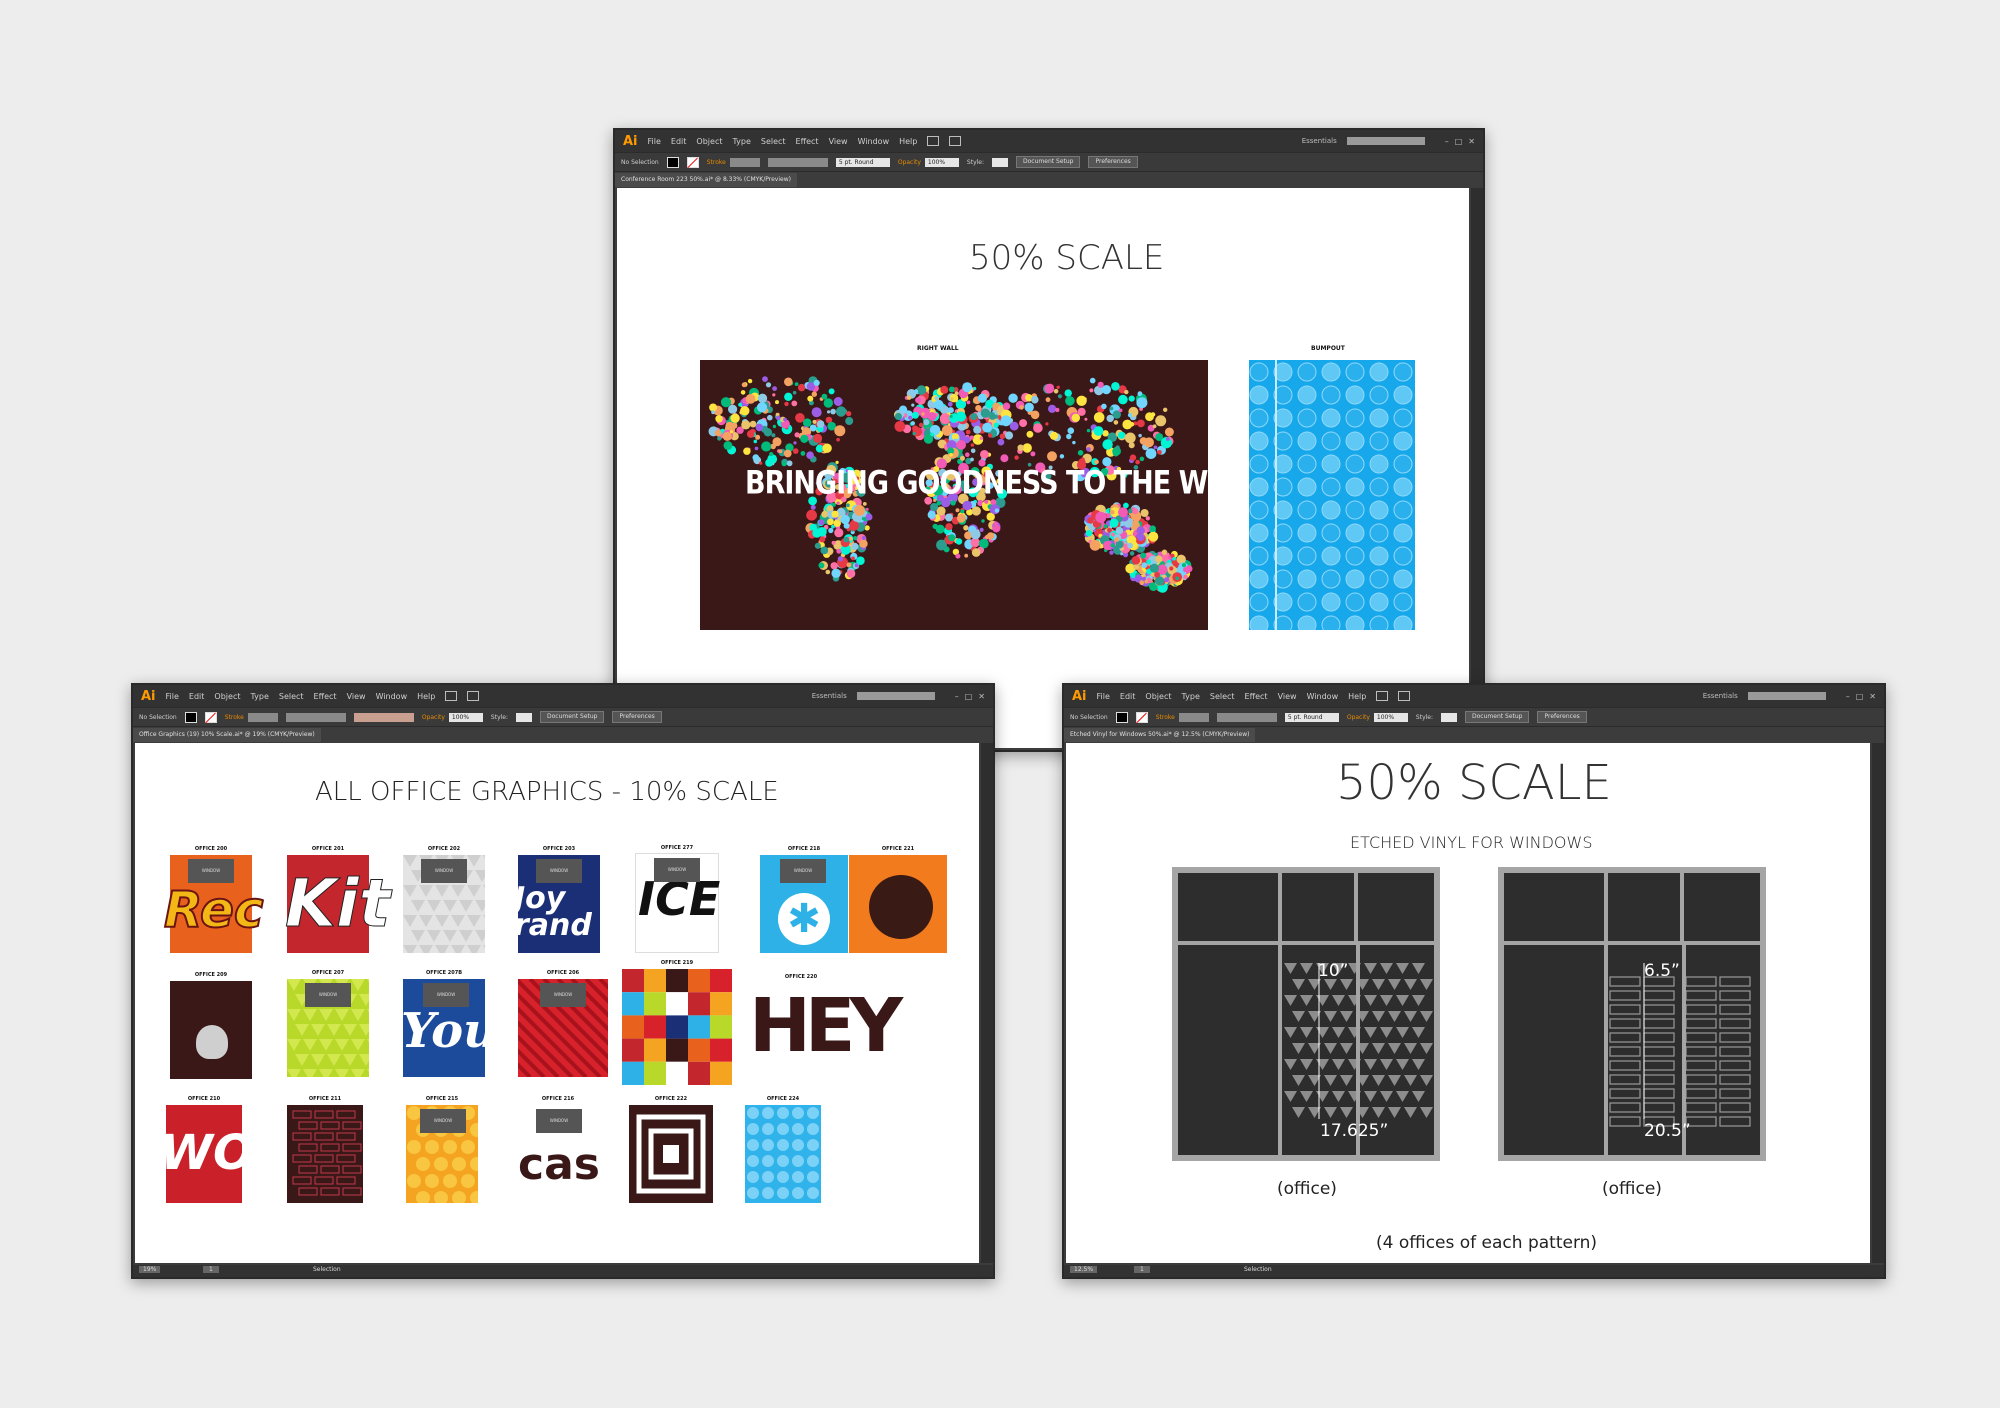  Describe the element at coordinates (449, 1023) in the screenshot. I see `office-tile: OFFICE 207B You WINDOW` at that location.